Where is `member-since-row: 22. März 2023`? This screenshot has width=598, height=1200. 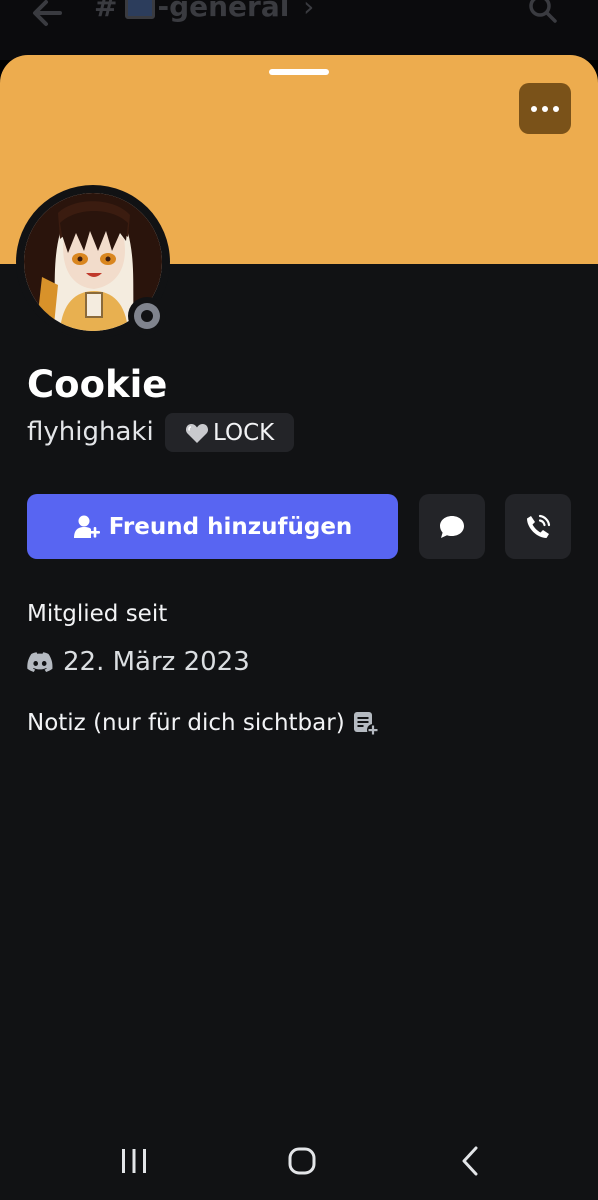 member-since-row: 22. März 2023 is located at coordinates (138, 662).